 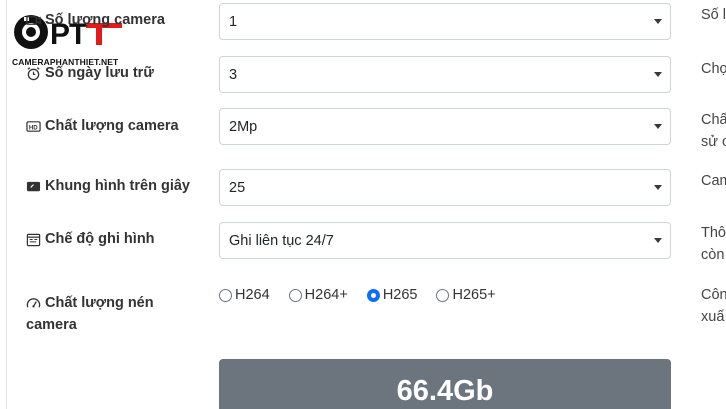 What do you see at coordinates (713, 15) in the screenshot?
I see `camera-count-description: Số l` at bounding box center [713, 15].